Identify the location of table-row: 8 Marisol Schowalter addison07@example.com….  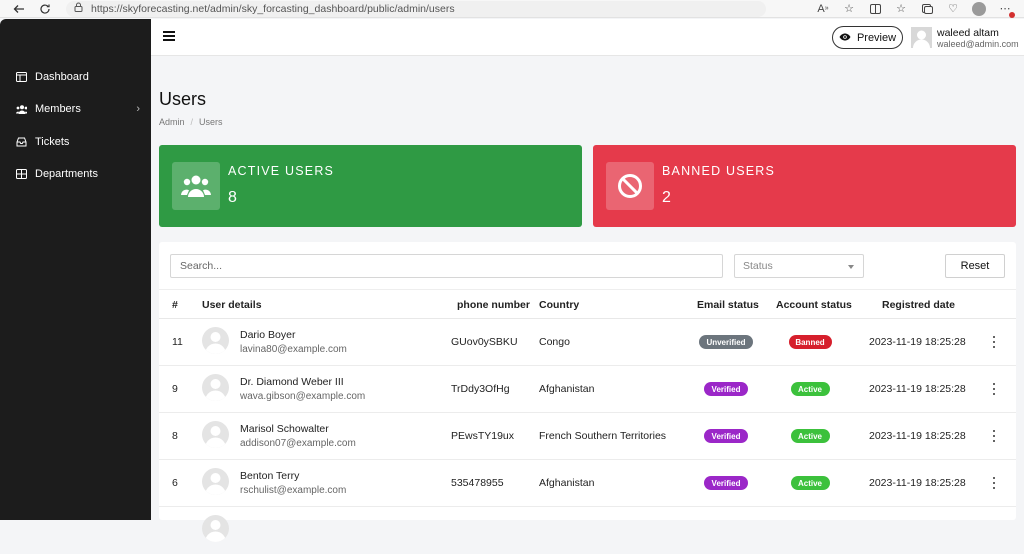
(587, 436).